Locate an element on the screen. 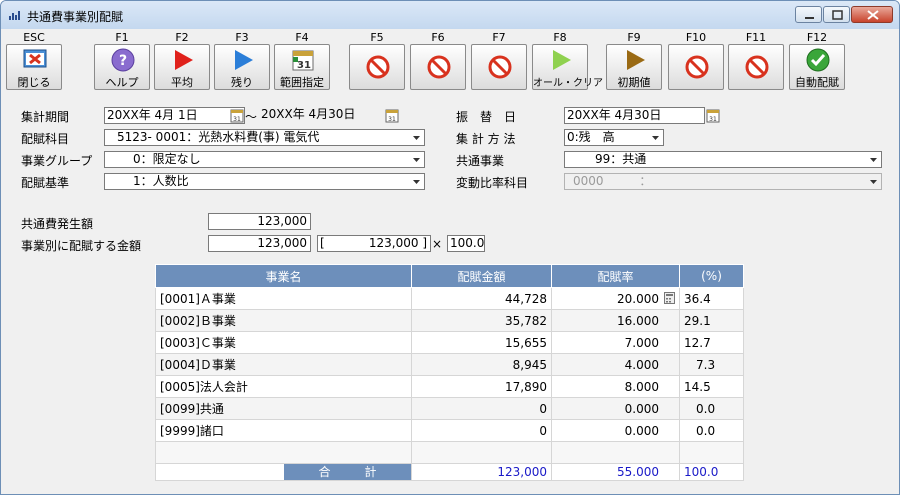 The height and width of the screenshot is (495, 900). close-screen-button: 閉じる is located at coordinates (34, 67).